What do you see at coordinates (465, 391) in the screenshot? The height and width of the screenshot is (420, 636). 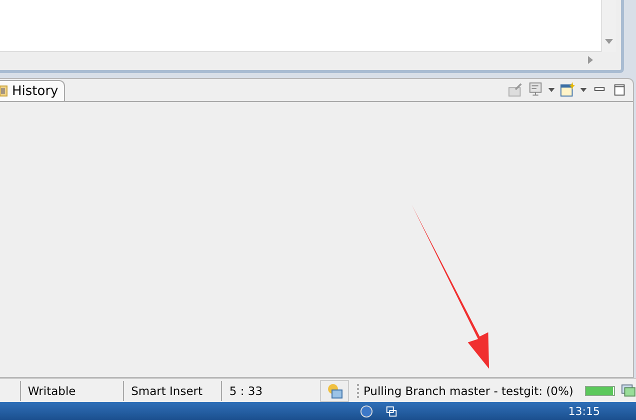 I see `progress-text: Pulling Branch master - testgit: (0%)` at bounding box center [465, 391].